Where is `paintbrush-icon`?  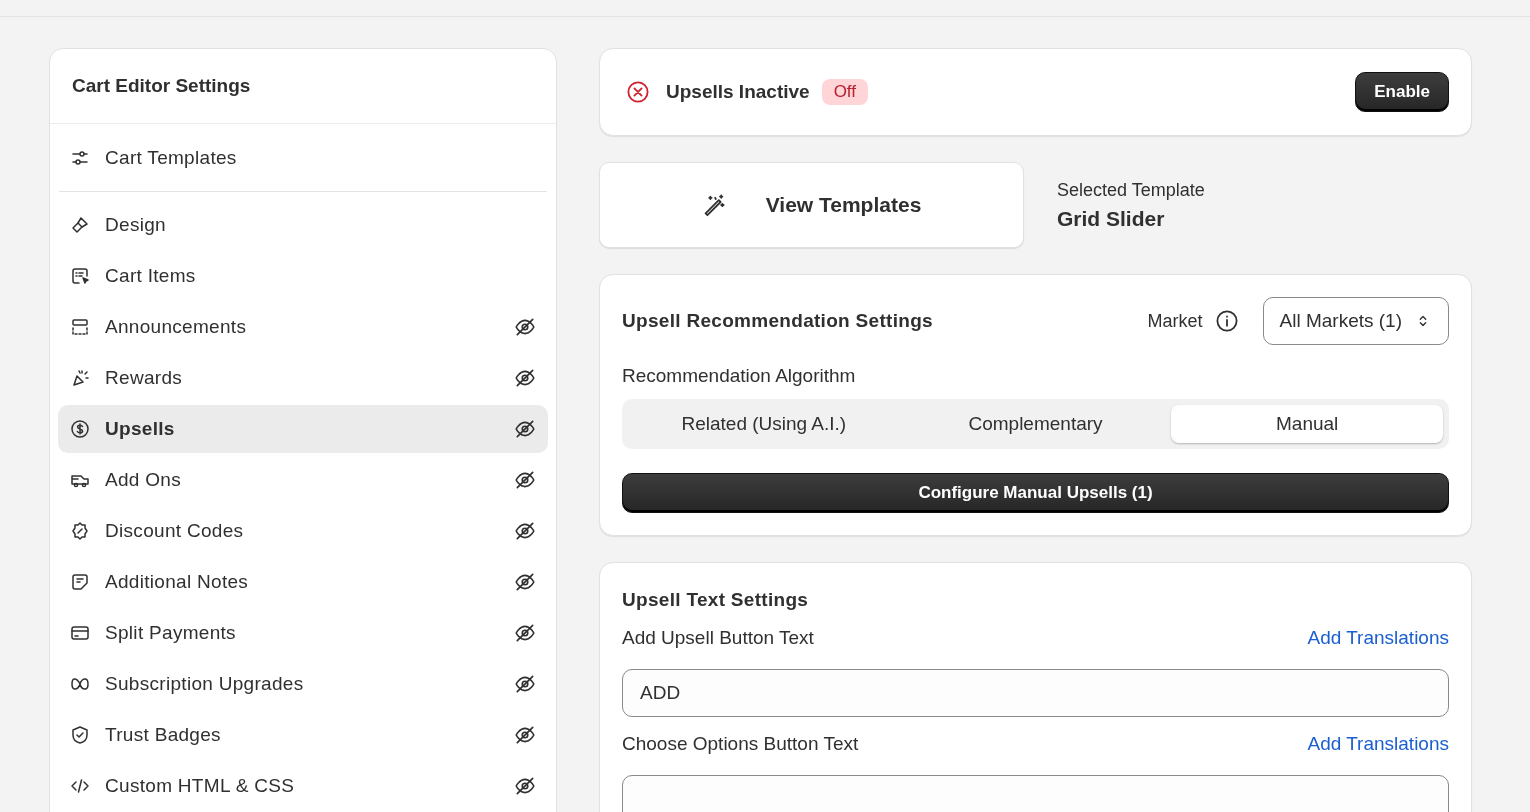
paintbrush-icon is located at coordinates (80, 225).